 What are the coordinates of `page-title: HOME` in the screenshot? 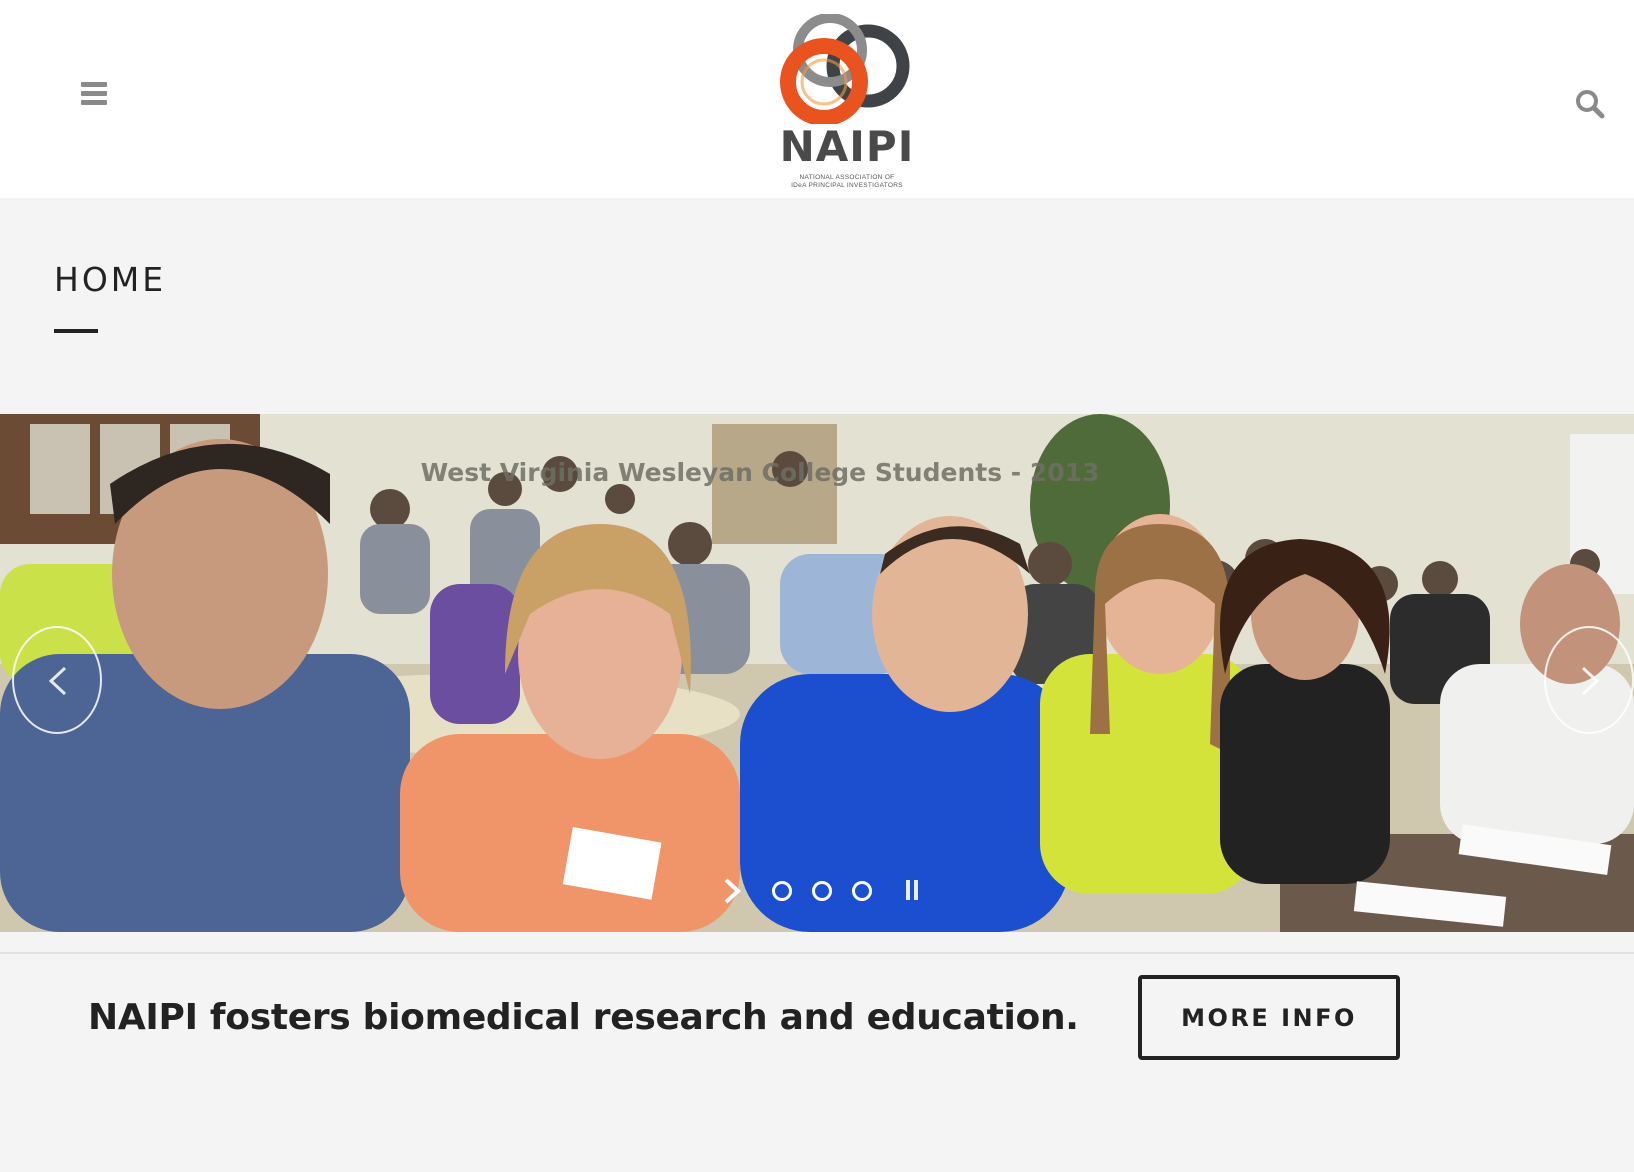 It's located at (110, 279).